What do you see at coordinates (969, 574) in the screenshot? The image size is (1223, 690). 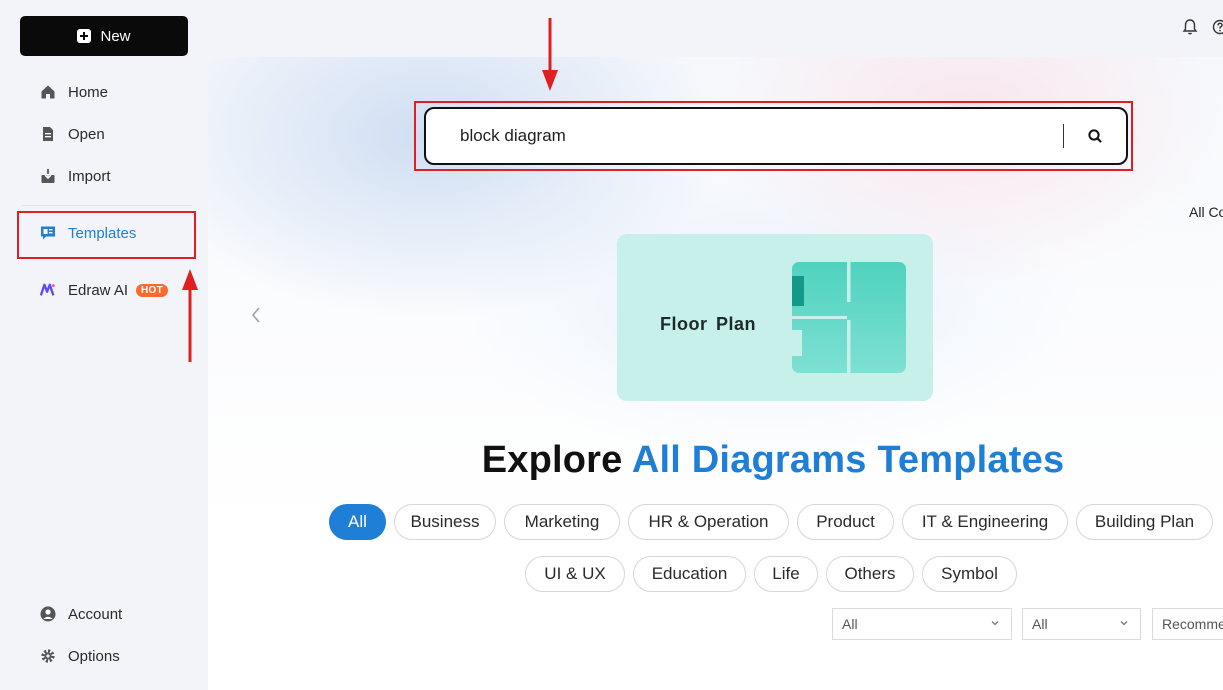 I see `chip-symbol: Symbol` at bounding box center [969, 574].